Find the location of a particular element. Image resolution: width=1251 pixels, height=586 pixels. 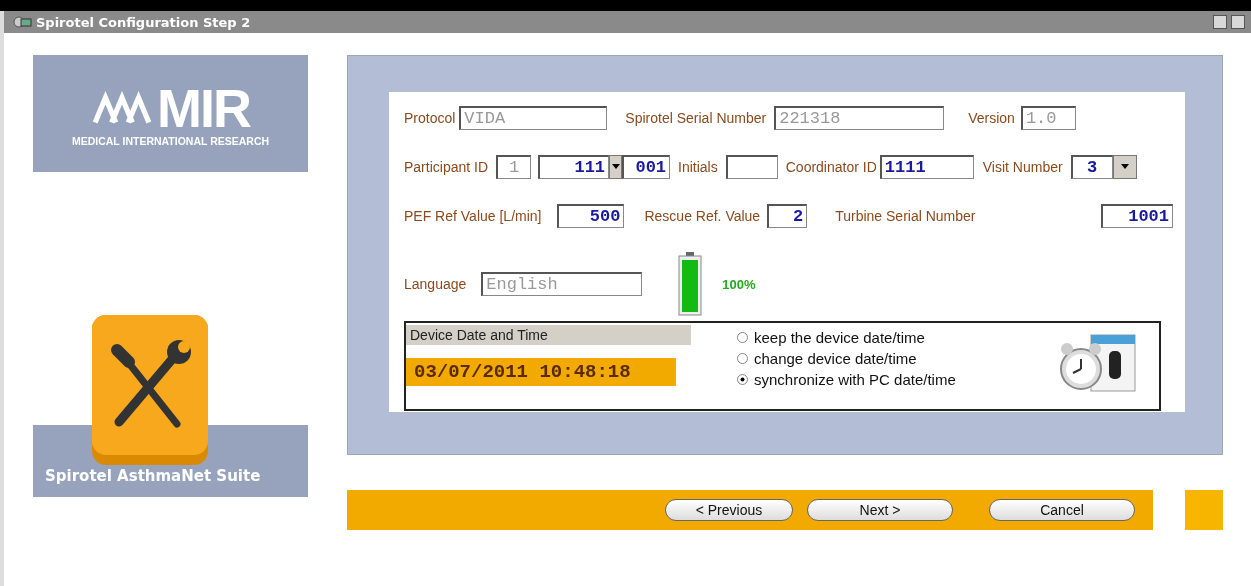

field-label: Visit Number is located at coordinates (1022, 166).